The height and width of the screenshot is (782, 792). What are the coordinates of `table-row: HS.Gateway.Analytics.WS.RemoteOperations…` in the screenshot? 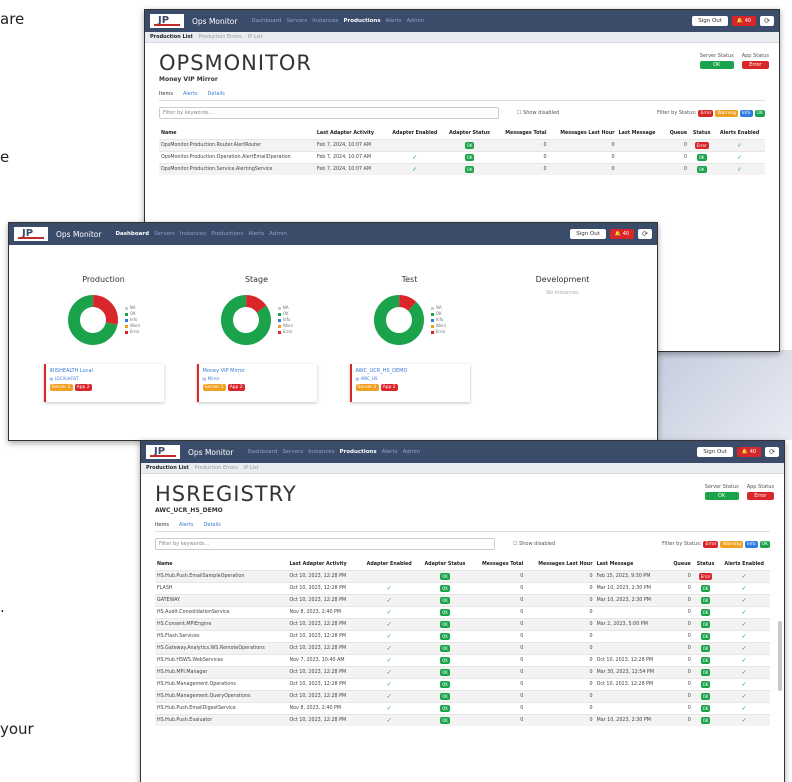 It's located at (462, 648).